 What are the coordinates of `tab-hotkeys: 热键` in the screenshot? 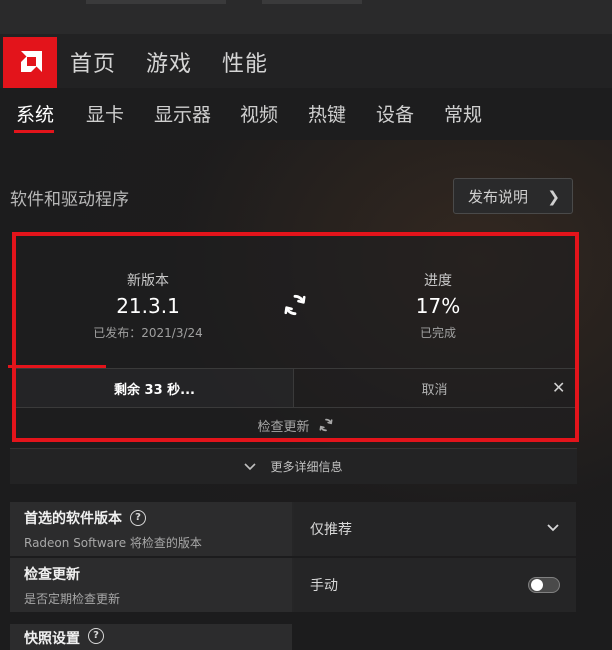 It's located at (327, 113).